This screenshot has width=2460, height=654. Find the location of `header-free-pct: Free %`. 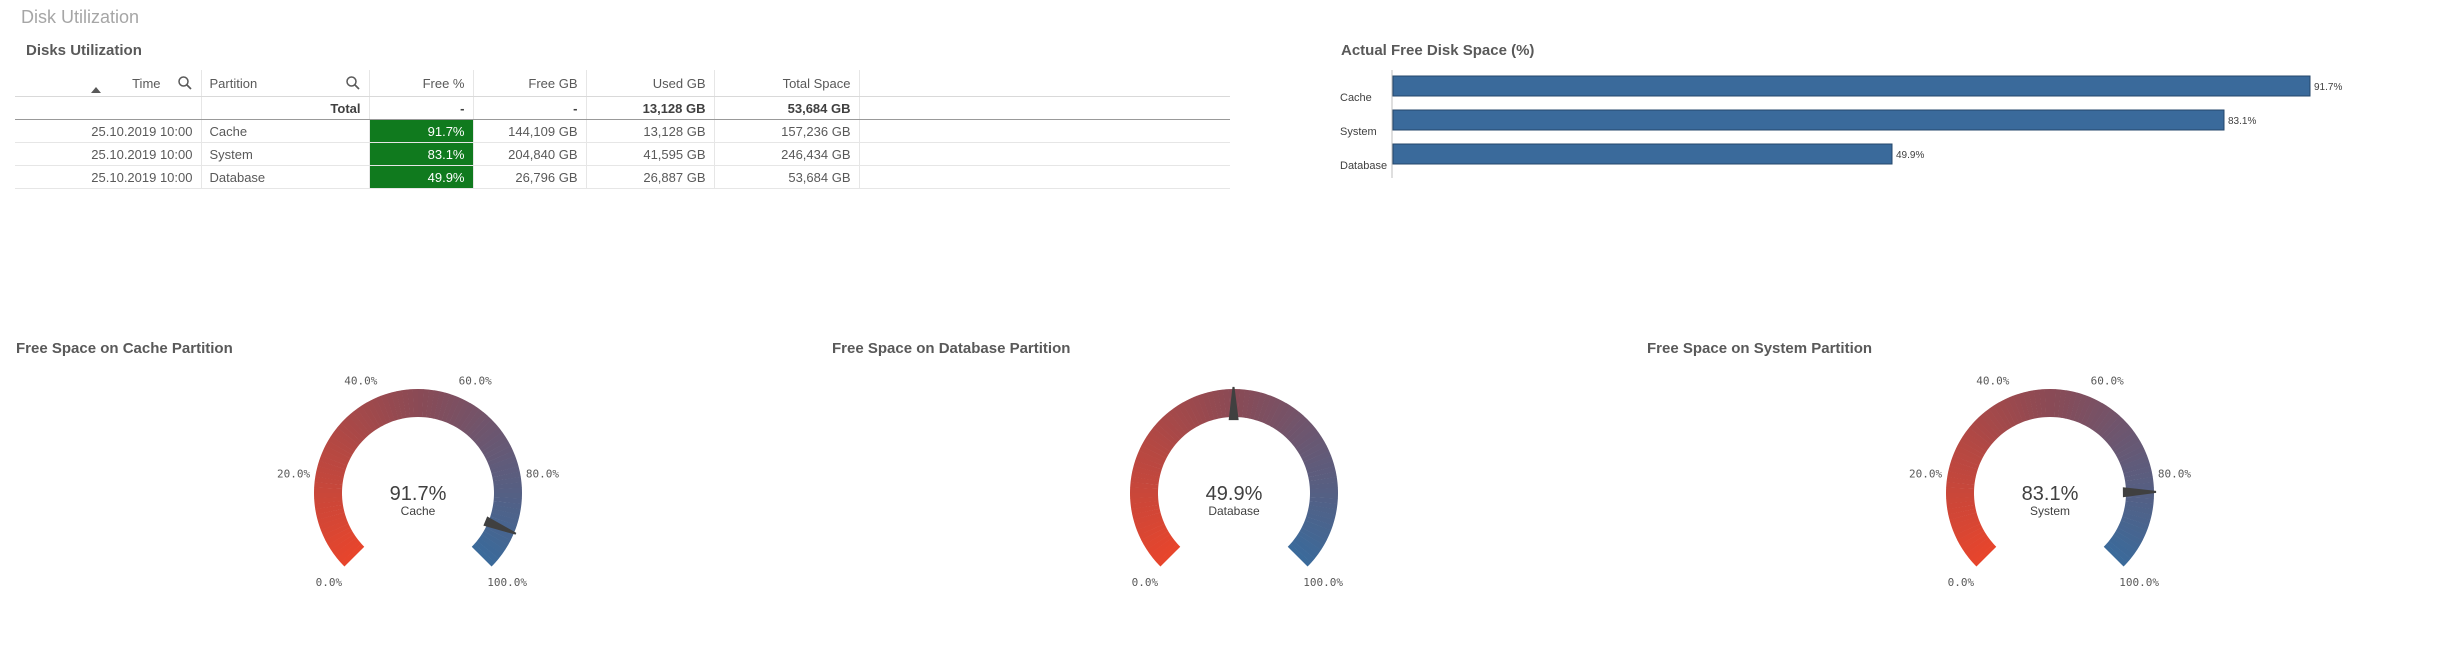

header-free-pct: Free % is located at coordinates (421, 83).